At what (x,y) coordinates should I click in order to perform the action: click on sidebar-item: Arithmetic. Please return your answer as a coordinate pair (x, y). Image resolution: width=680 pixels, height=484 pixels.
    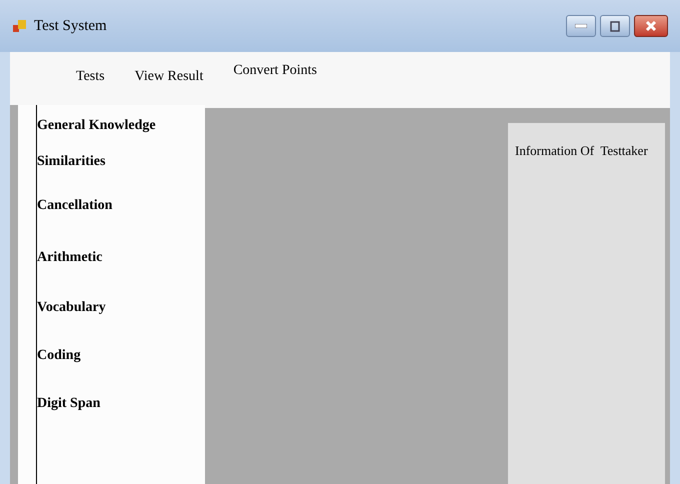
    Looking at the image, I should click on (69, 258).